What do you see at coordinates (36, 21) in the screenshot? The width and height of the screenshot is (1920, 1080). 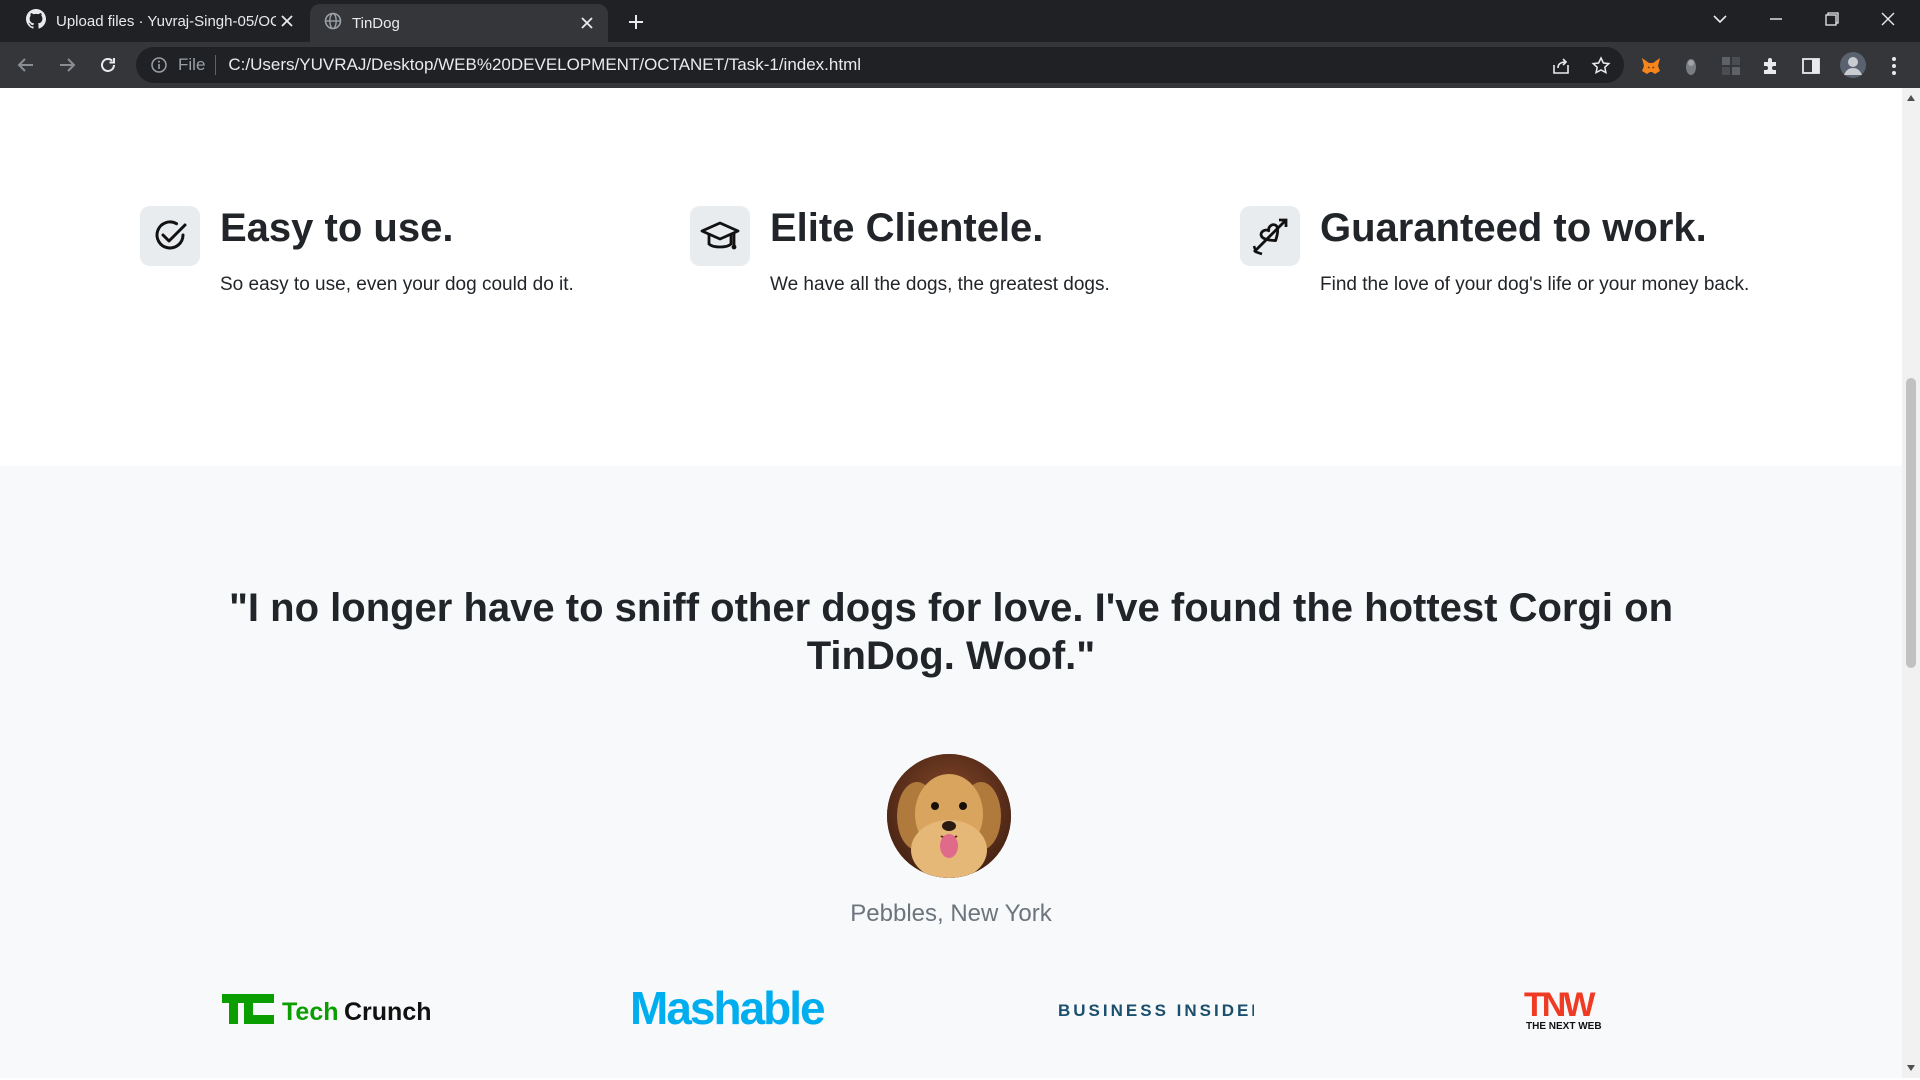 I see `github-icon` at bounding box center [36, 21].